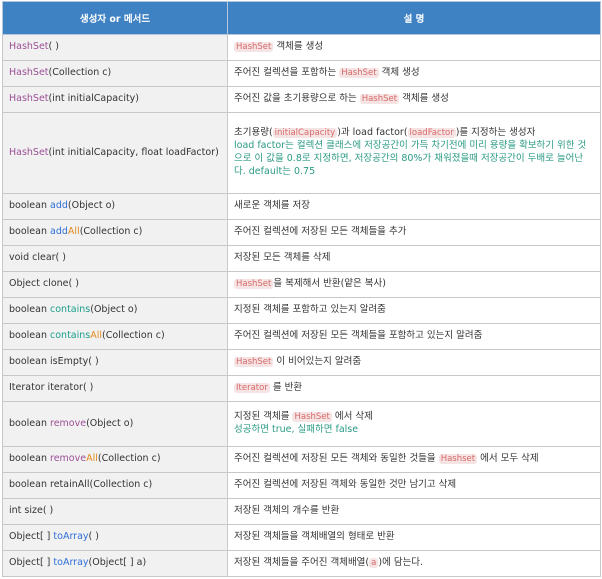 The image size is (602, 579). I want to click on description-cell: 새로운 객체를 저장, so click(414, 206).